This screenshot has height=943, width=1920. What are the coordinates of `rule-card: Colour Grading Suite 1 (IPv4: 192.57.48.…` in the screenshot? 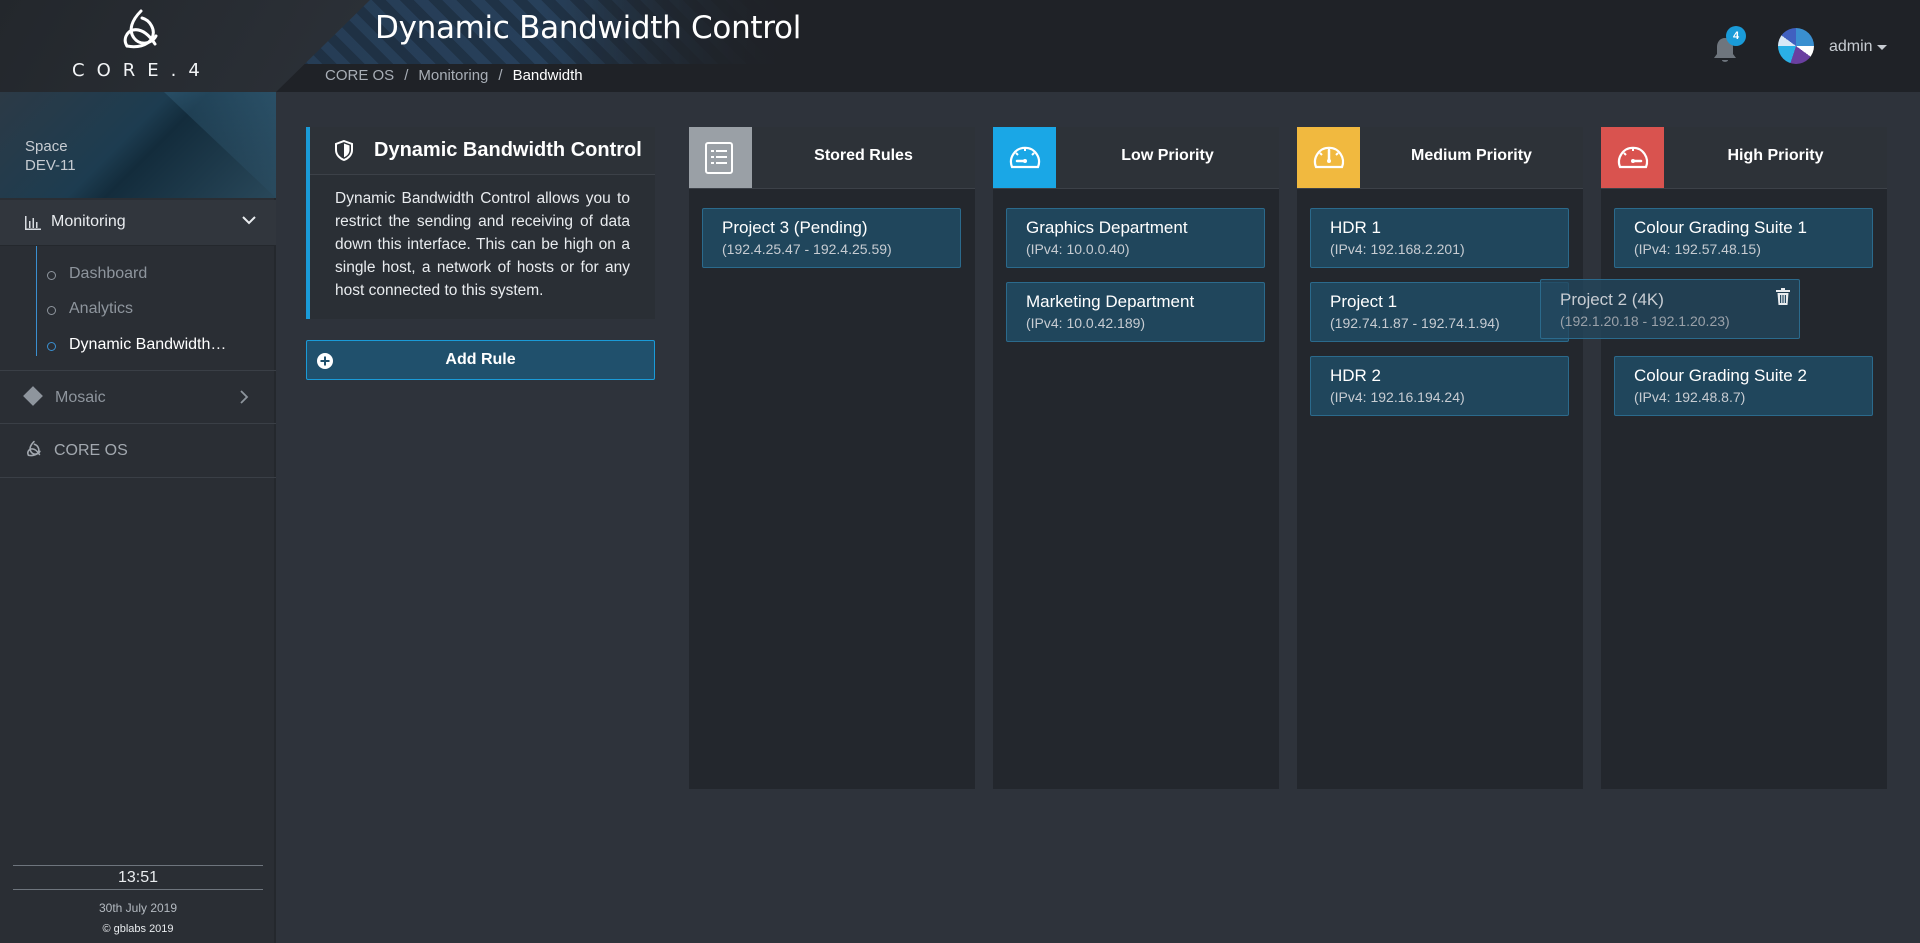 It's located at (1743, 238).